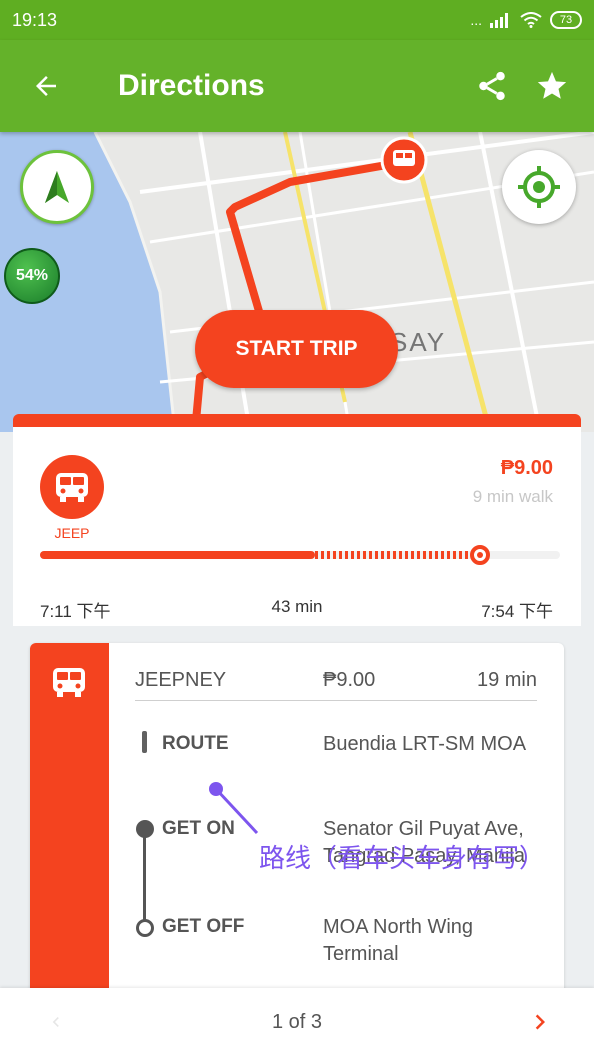 Image resolution: width=594 pixels, height=1056 pixels. I want to click on page-indicator: 1 of 3, so click(297, 1021).